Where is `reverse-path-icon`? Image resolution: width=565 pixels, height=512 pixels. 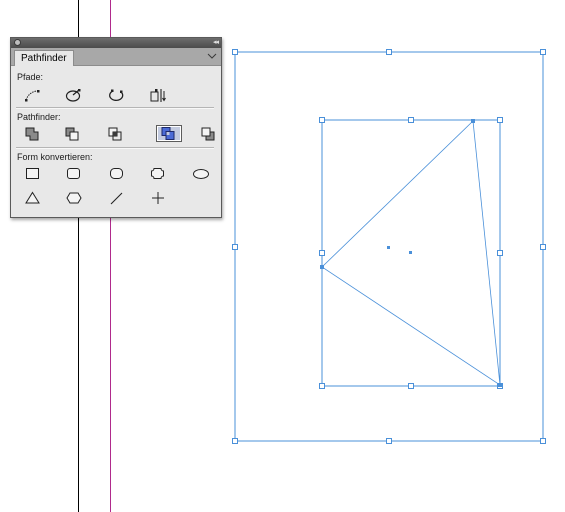
reverse-path-icon is located at coordinates (158, 95).